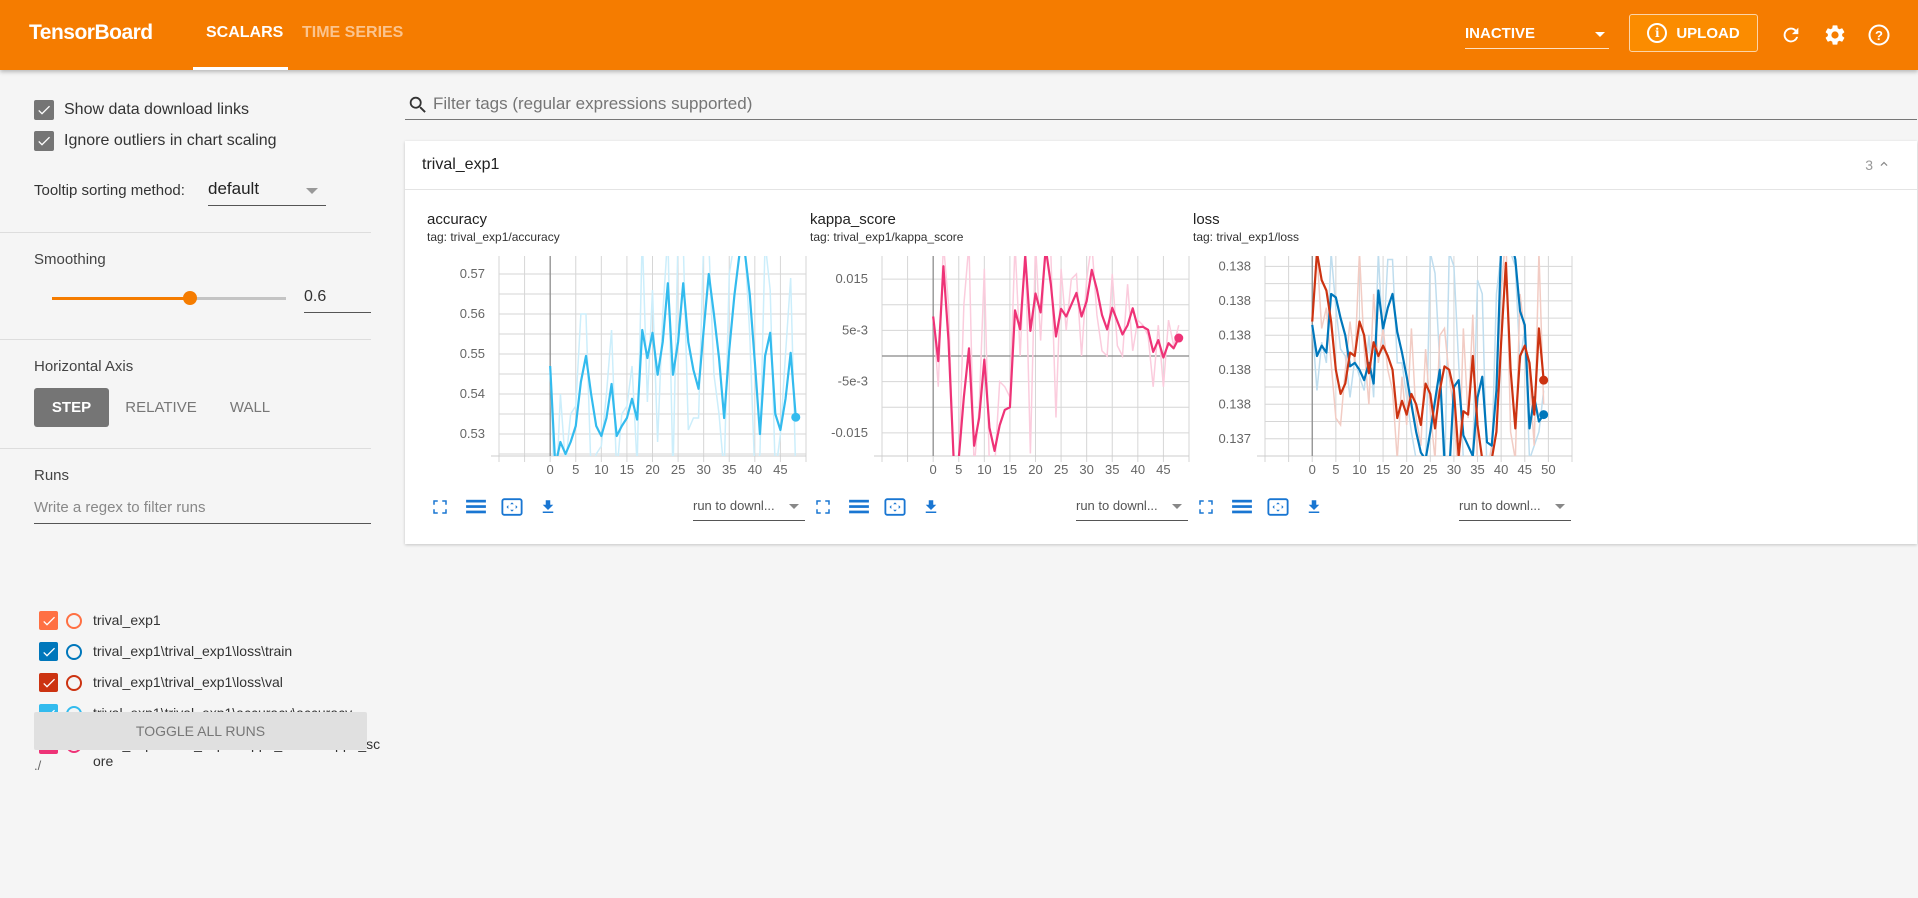 The height and width of the screenshot is (898, 1918). What do you see at coordinates (887, 237) in the screenshot?
I see `chart-tag: tag: trival_exp1/kappa_score` at bounding box center [887, 237].